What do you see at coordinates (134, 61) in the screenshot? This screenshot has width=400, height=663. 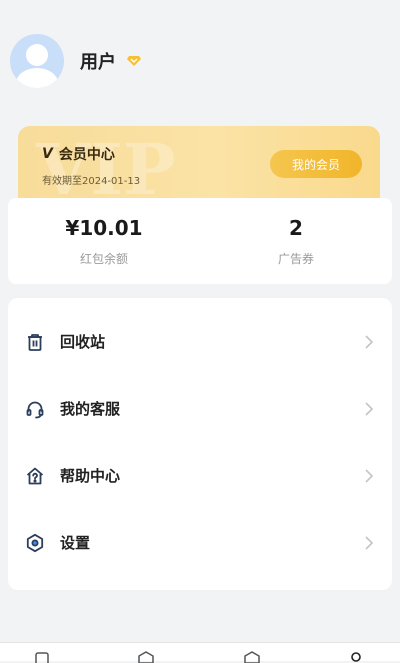 I see `vip-diamond-icon` at bounding box center [134, 61].